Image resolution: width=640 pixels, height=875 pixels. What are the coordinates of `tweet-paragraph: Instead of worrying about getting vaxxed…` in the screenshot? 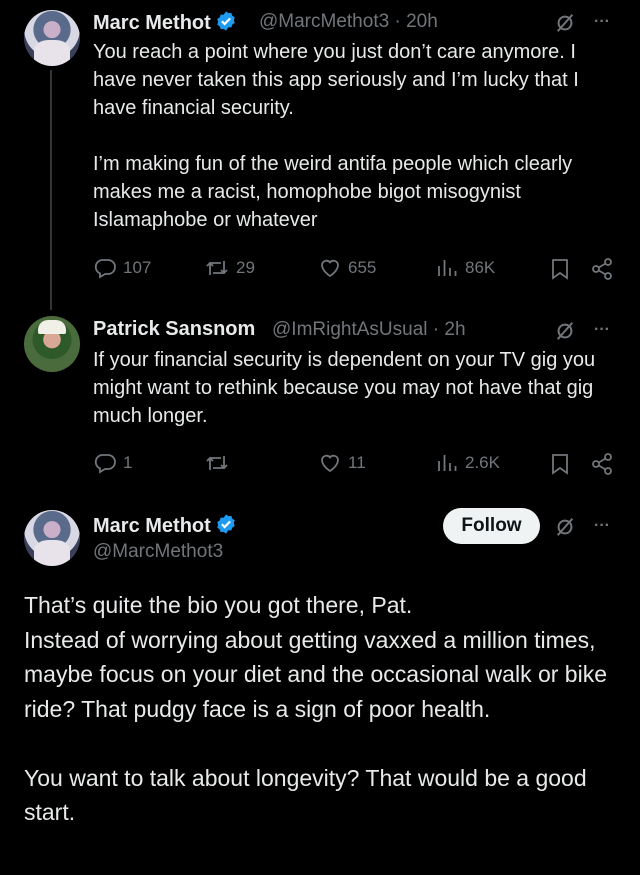 It's located at (315, 674).